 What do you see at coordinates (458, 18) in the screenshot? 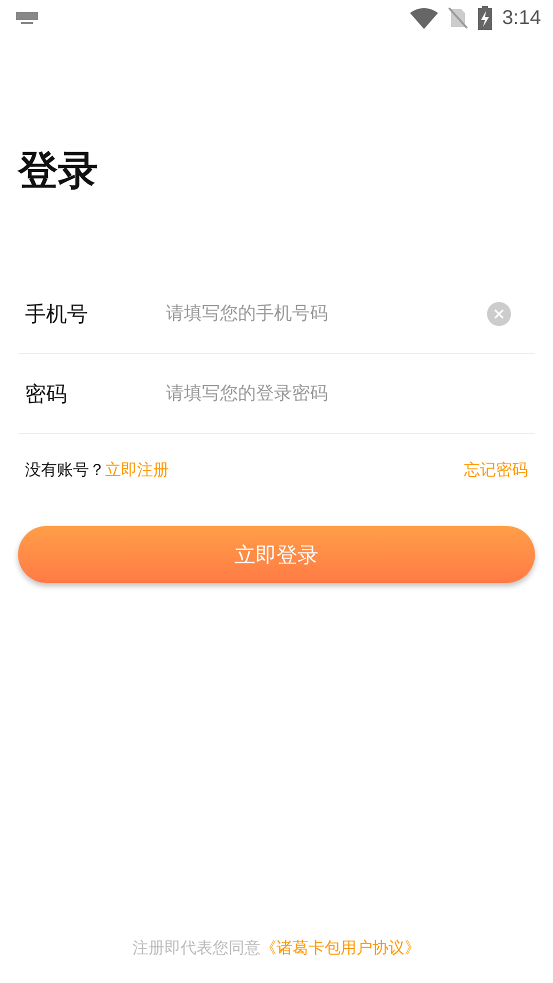
I see `no-sim-icon` at bounding box center [458, 18].